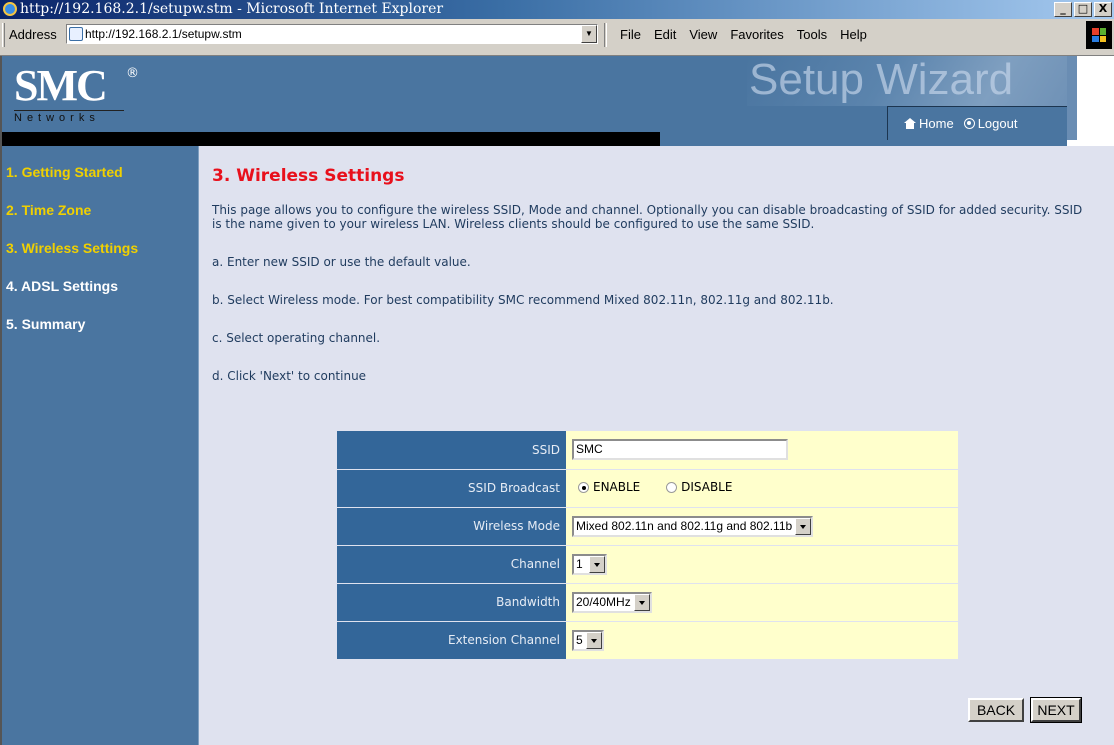  What do you see at coordinates (579, 640) in the screenshot?
I see `extension-channel-value: 5` at bounding box center [579, 640].